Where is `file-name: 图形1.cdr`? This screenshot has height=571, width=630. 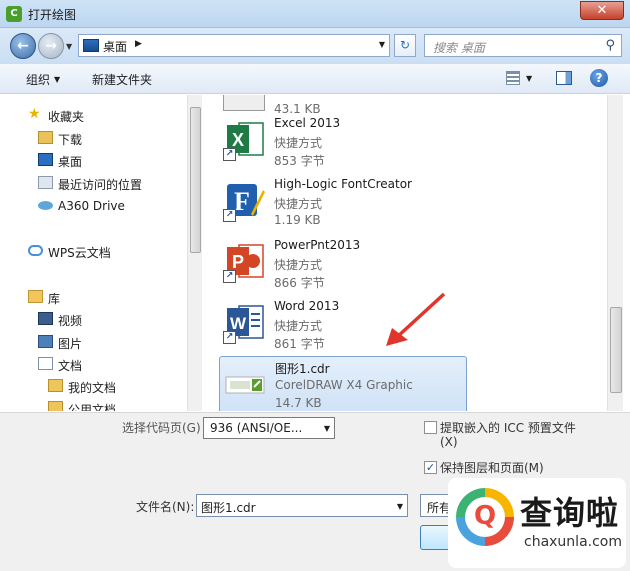
file-name: 图形1.cdr is located at coordinates (302, 369).